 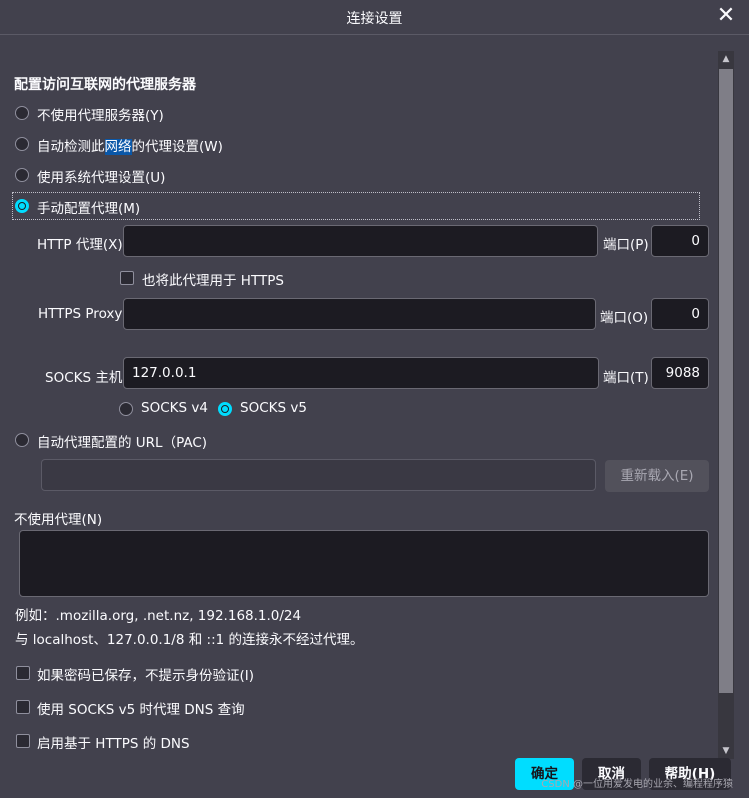 What do you see at coordinates (101, 176) in the screenshot?
I see `radio-system-proxy-label: 使用系统代理设置(U)` at bounding box center [101, 176].